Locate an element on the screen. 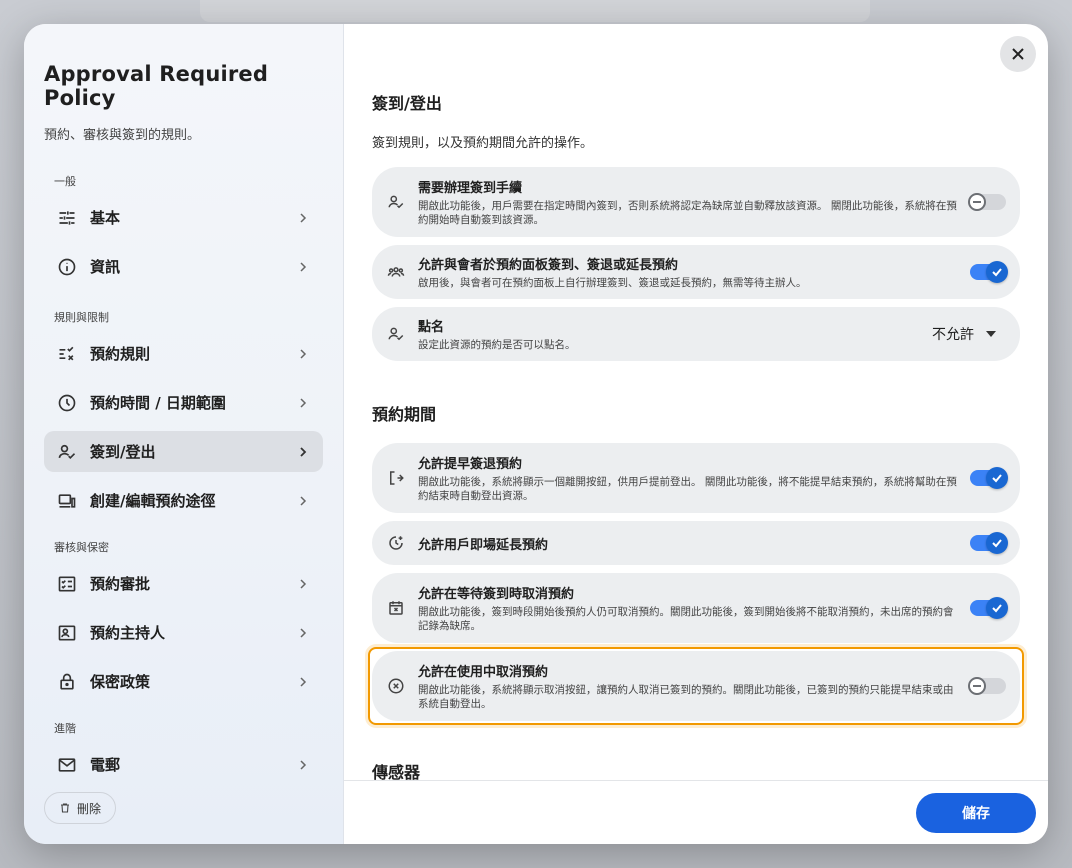 The image size is (1072, 868). sidebar-item-label: 預約審批 is located at coordinates (120, 584).